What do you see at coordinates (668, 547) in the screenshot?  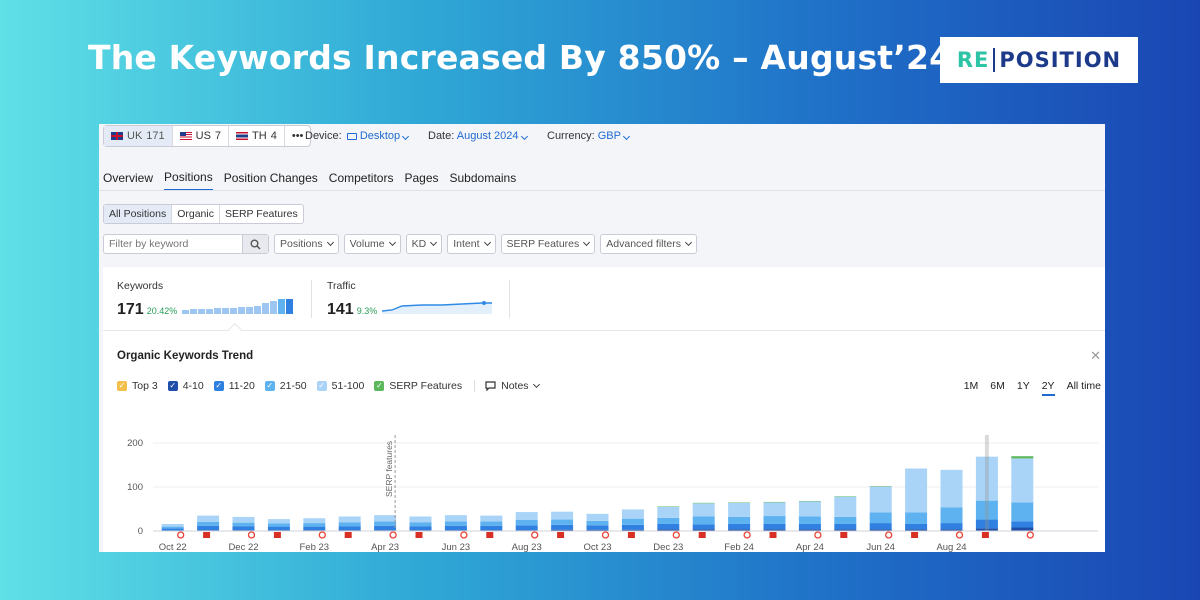 I see `x-tick-label: Dec 23` at bounding box center [668, 547].